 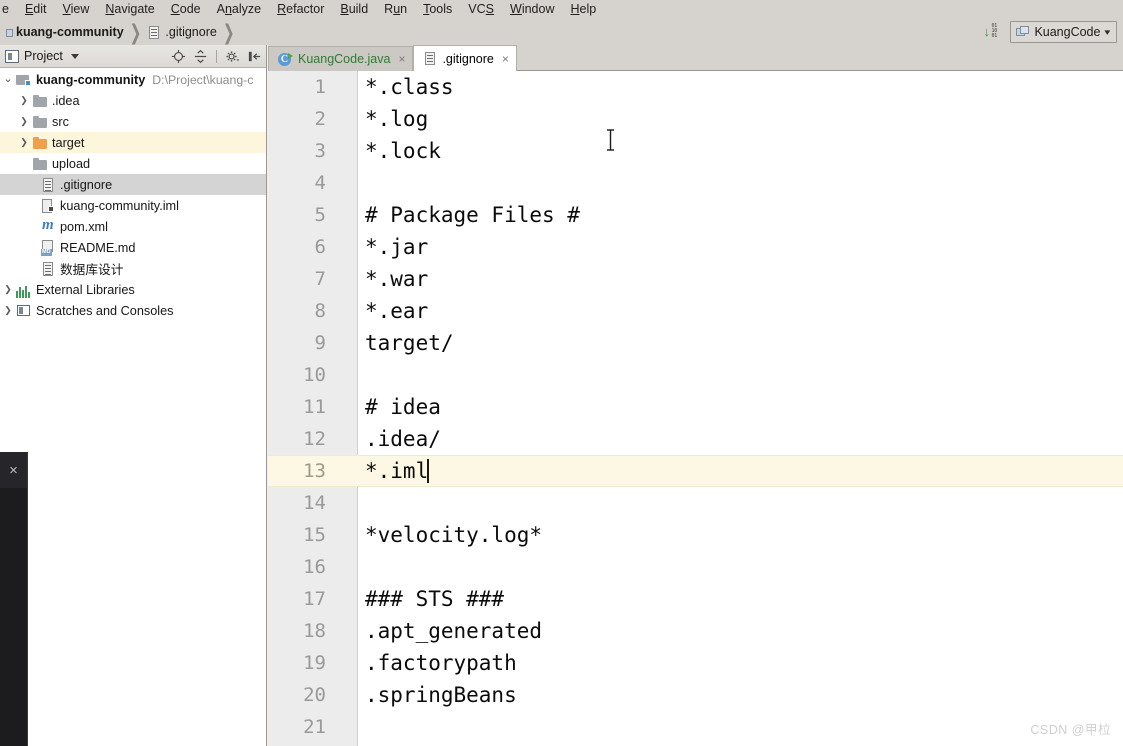 What do you see at coordinates (254, 56) in the screenshot?
I see `hide-panel-icon` at bounding box center [254, 56].